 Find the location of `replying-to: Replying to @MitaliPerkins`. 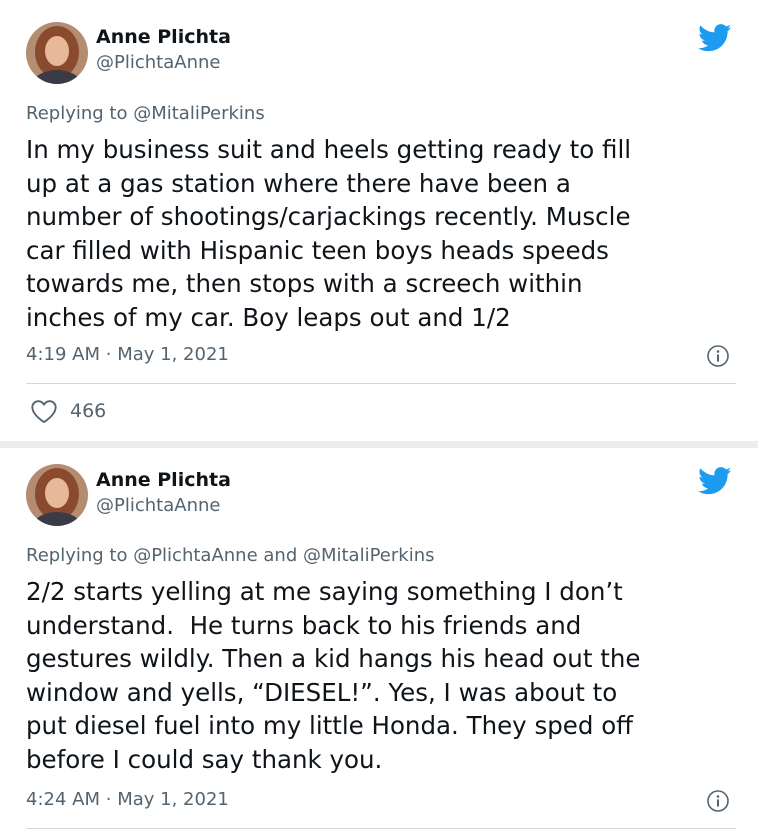

replying-to: Replying to @MitaliPerkins is located at coordinates (145, 114).